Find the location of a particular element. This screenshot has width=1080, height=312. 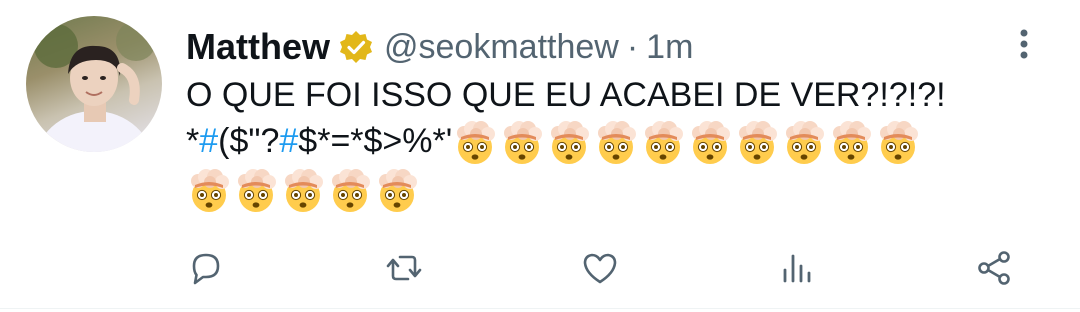

tweet-header: Matthew @seokmatthew · 1m is located at coordinates (439, 47).